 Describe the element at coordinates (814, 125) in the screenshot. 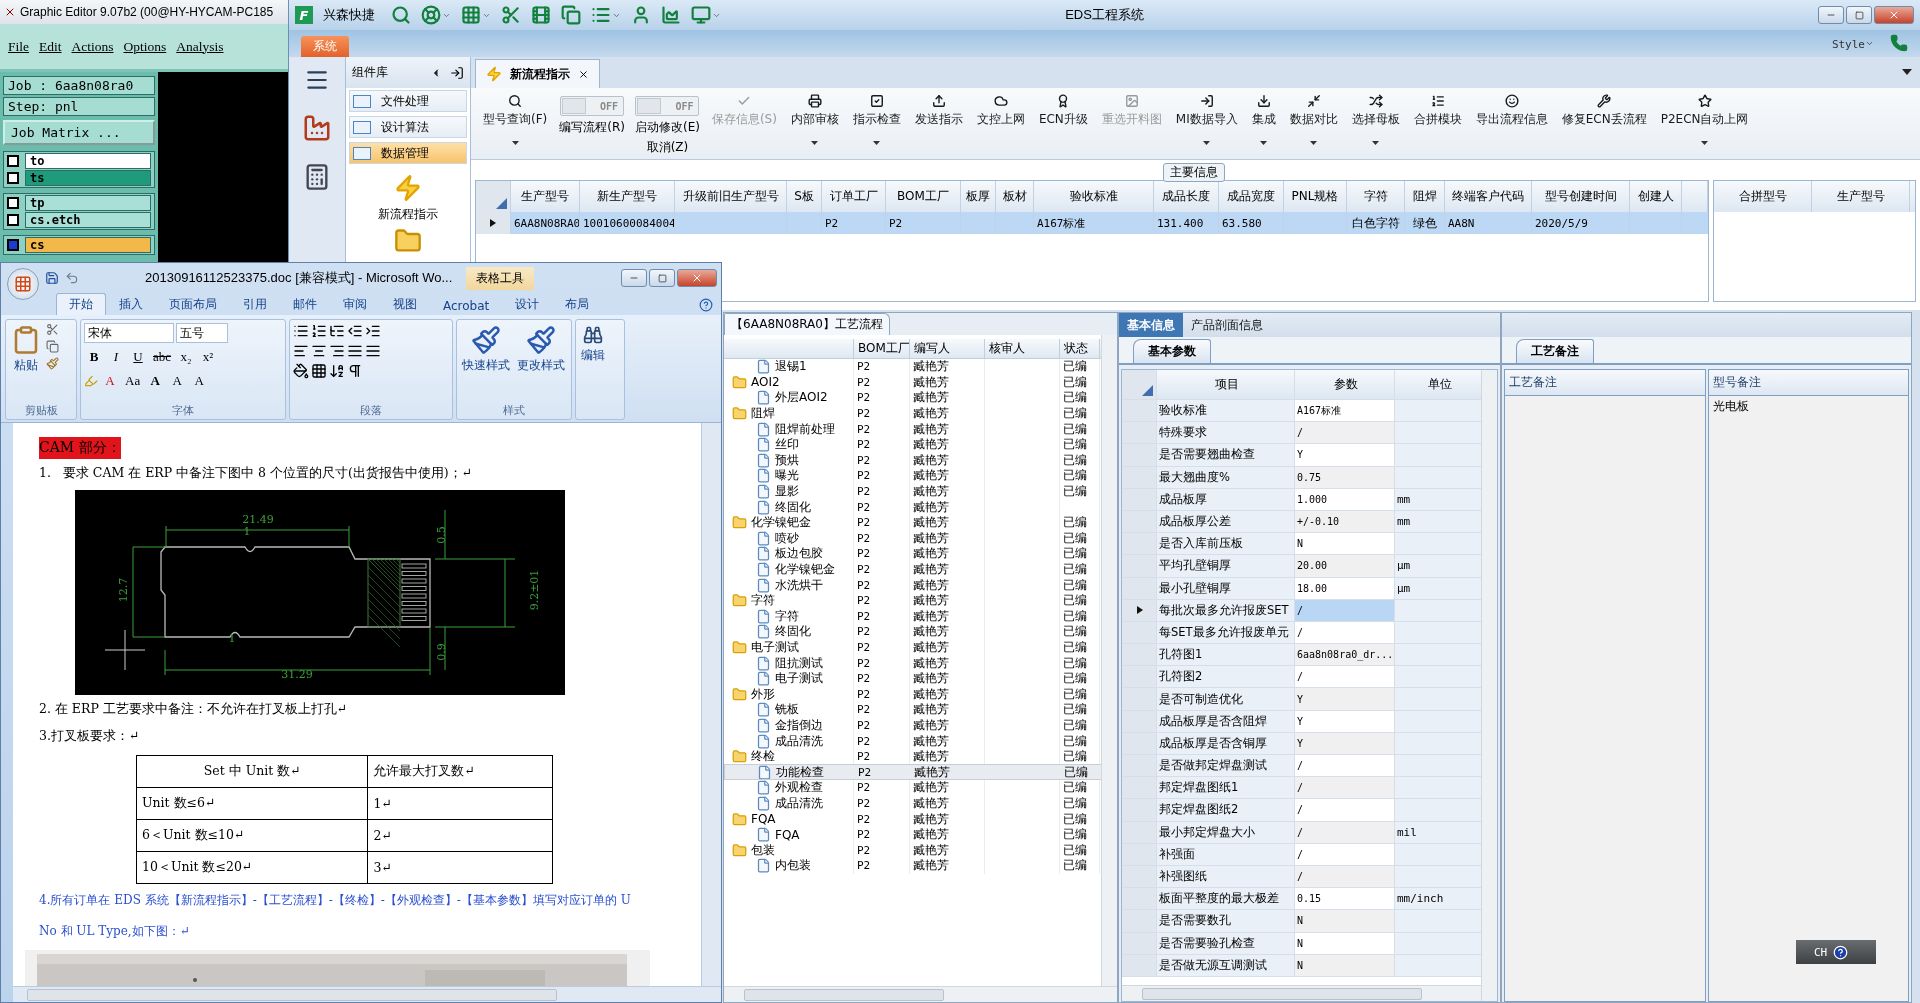

I see `toolbar-button: 内部审核` at that location.